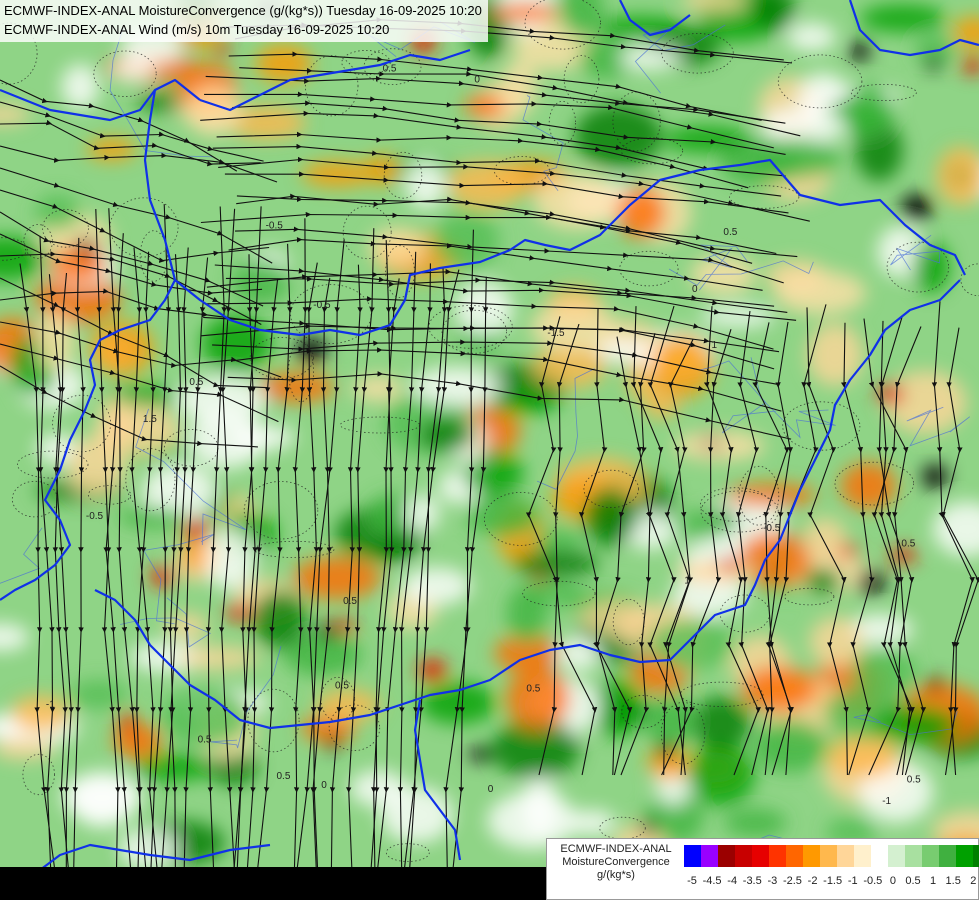 The height and width of the screenshot is (900, 979). Describe the element at coordinates (150, 419) in the screenshot. I see `contour-value-label: 1.5` at that location.